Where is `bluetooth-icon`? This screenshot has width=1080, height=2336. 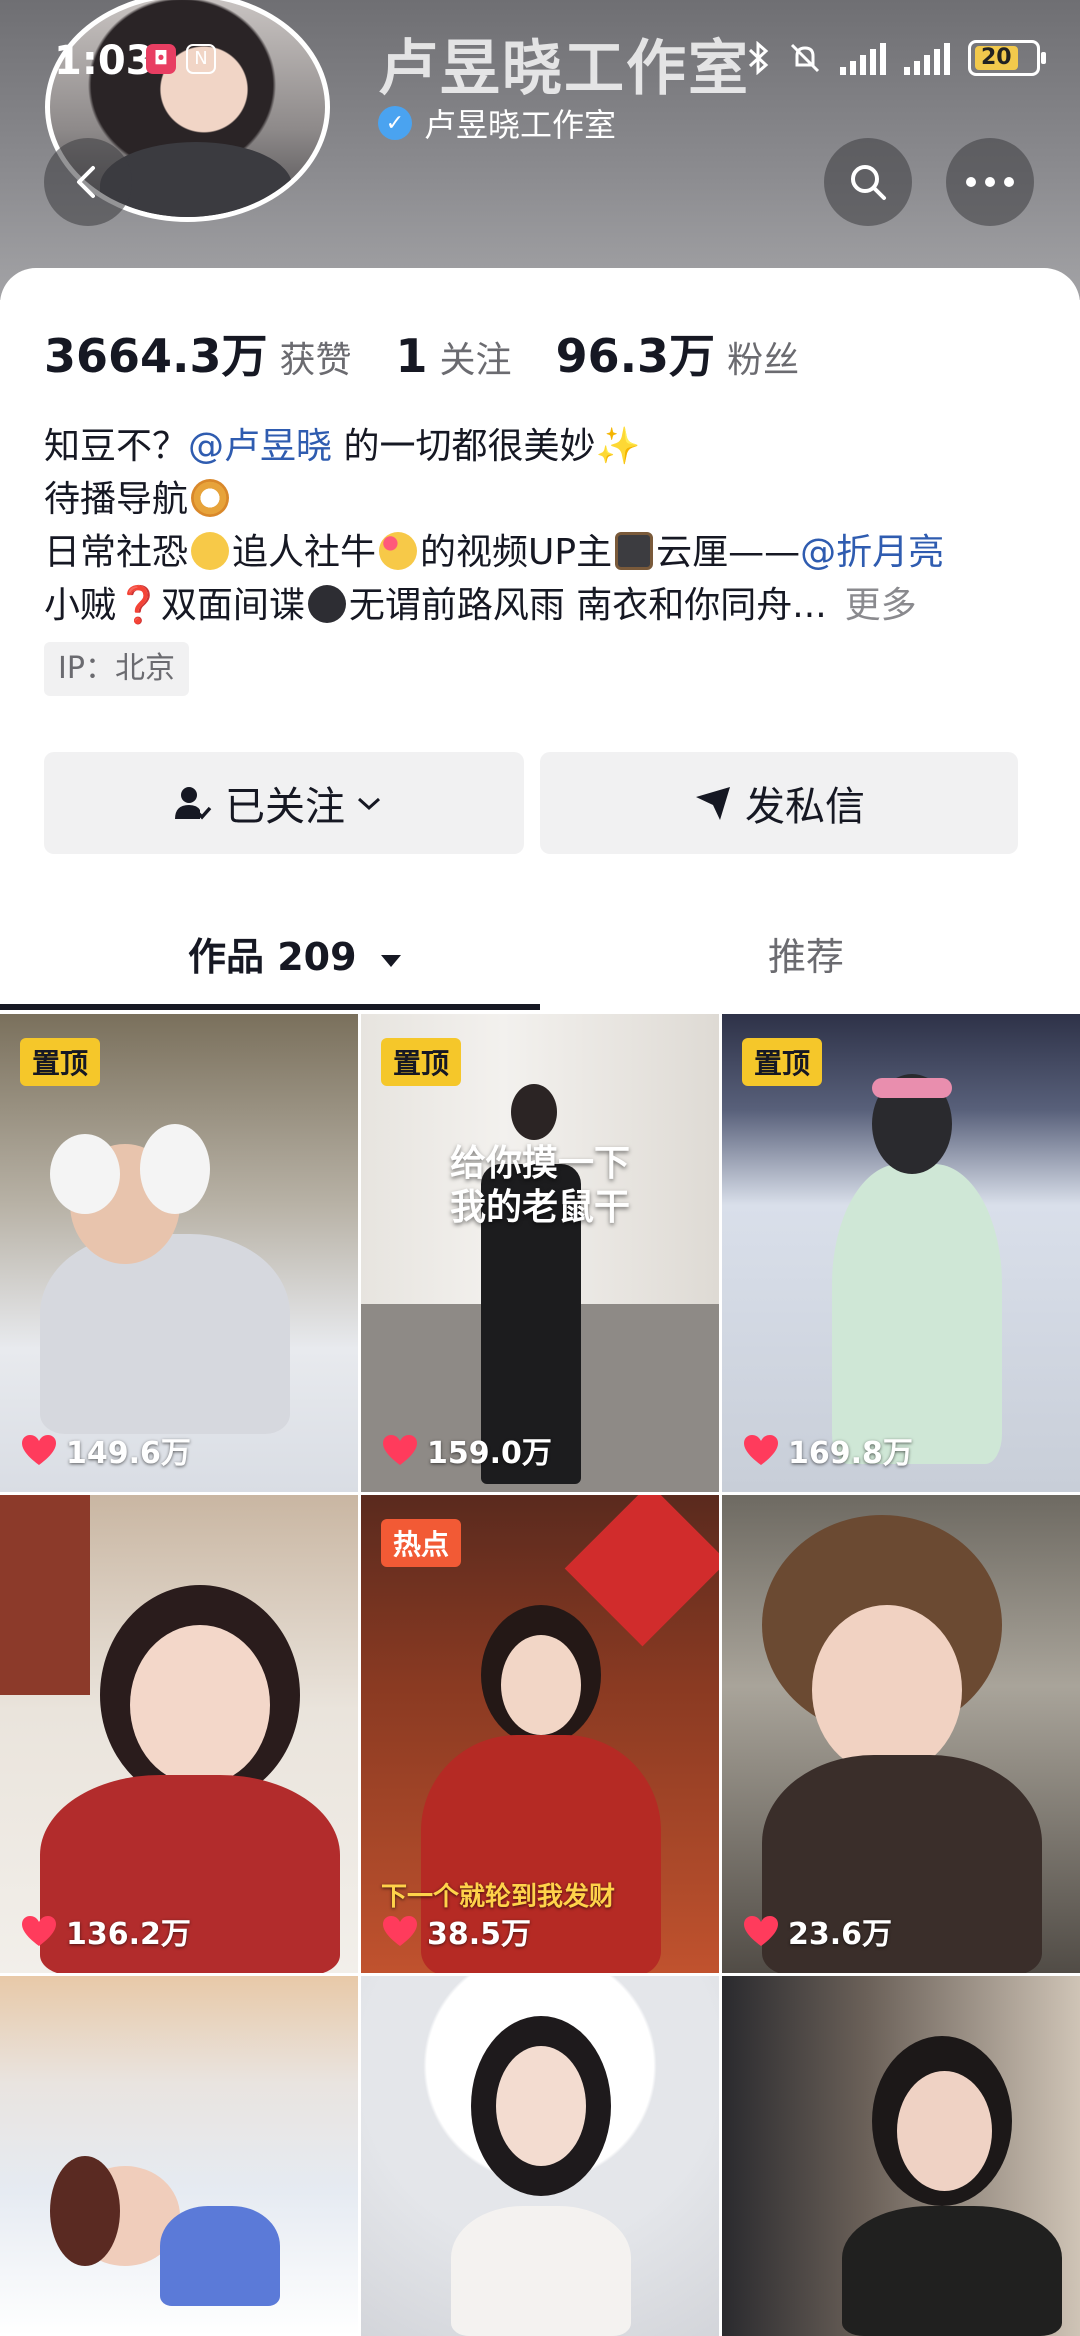 bluetooth-icon is located at coordinates (758, 58).